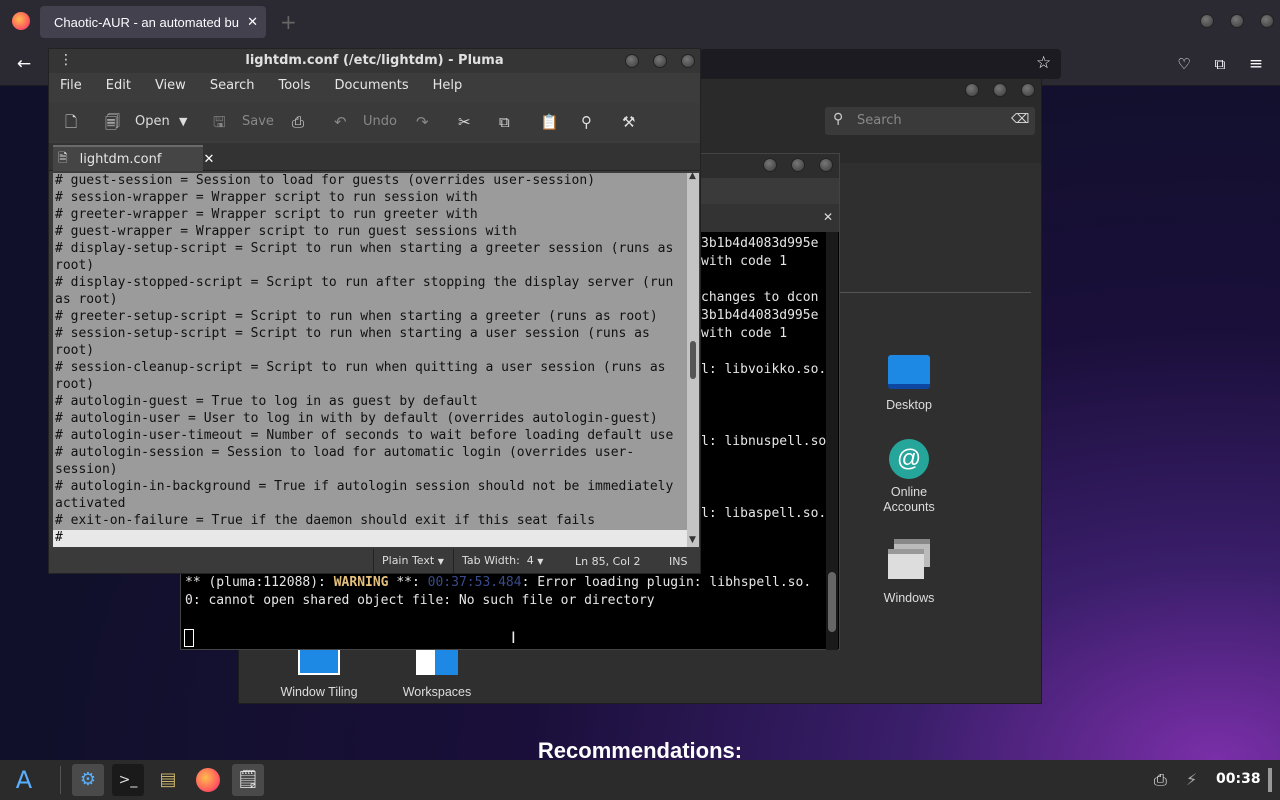 This screenshot has height=800, width=1280. Describe the element at coordinates (71, 122) in the screenshot. I see `new-document-icon: 🗋` at that location.